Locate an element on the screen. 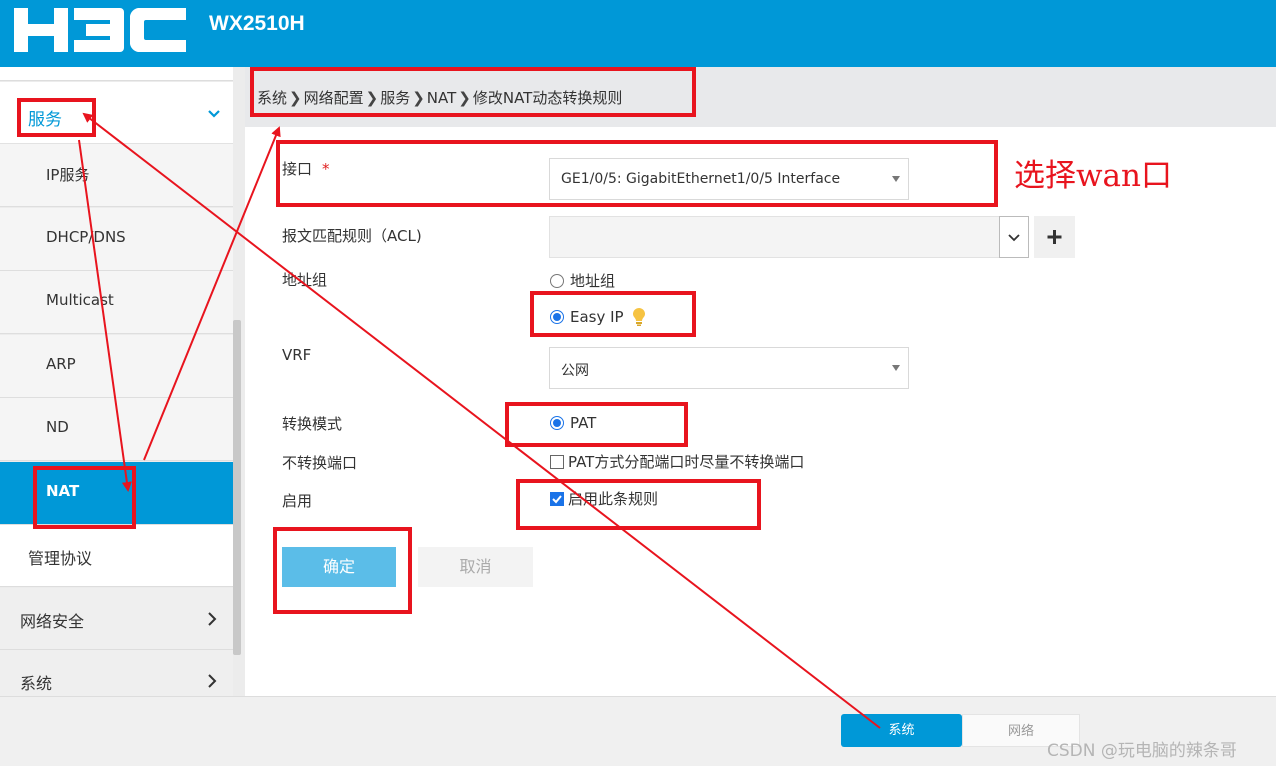 The height and width of the screenshot is (766, 1276). tab-system: 系统 is located at coordinates (901, 730).